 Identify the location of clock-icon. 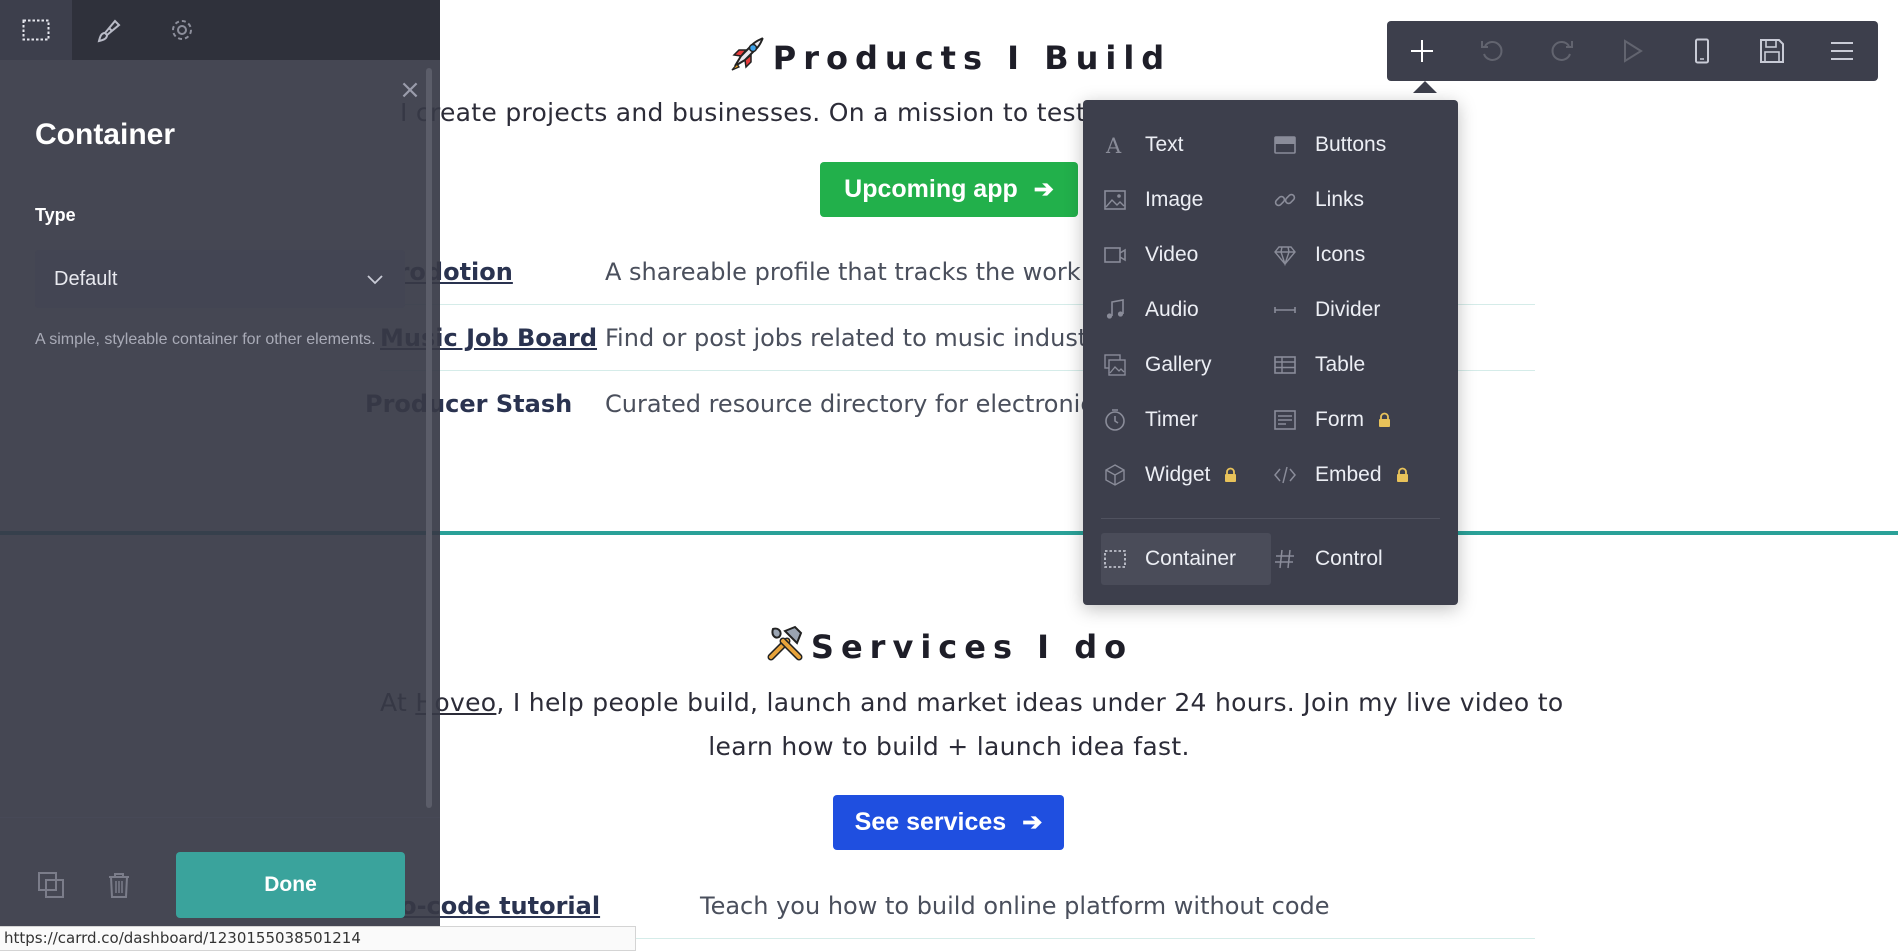
(1115, 420).